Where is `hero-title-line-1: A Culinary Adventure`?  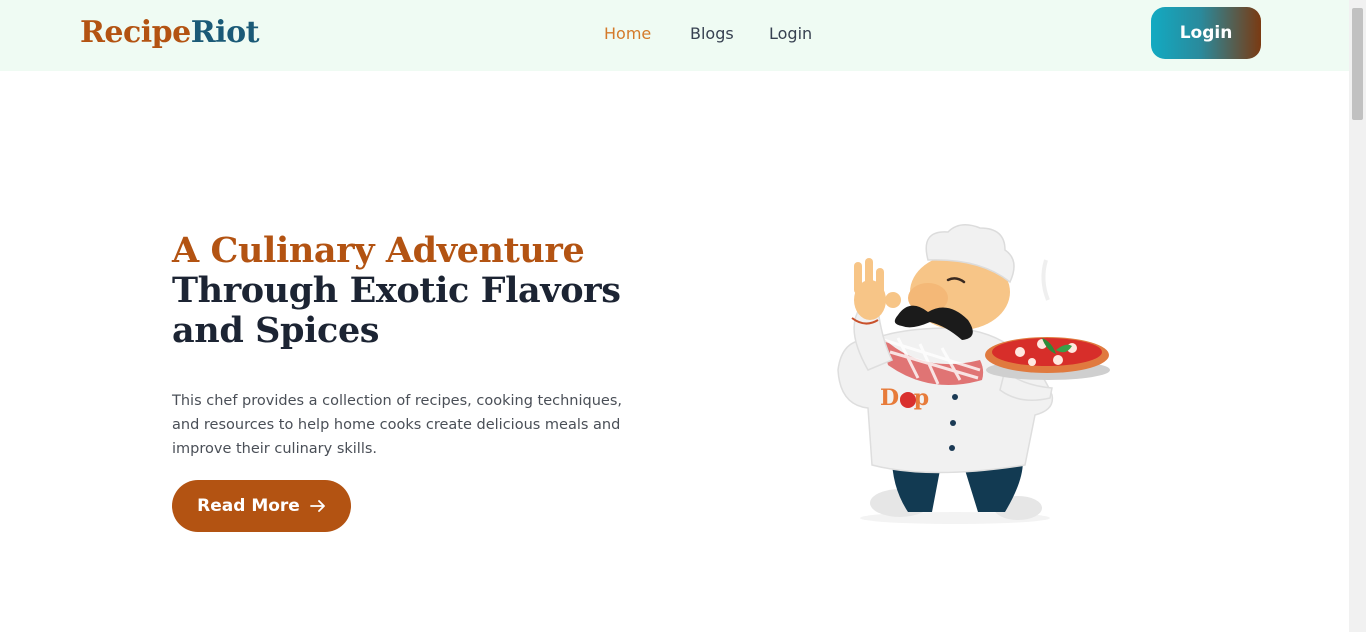
hero-title-line-1: A Culinary Adventure is located at coordinates (378, 250).